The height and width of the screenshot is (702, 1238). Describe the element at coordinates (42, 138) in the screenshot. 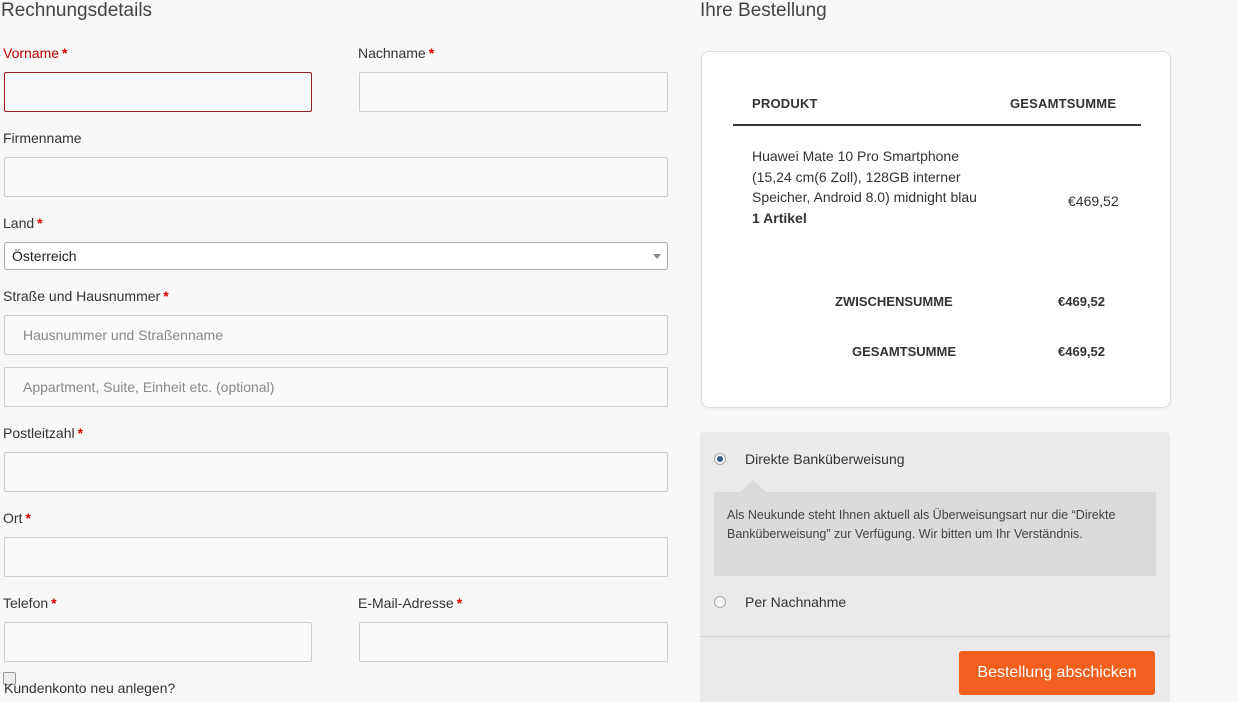

I see `company-label: Firmenname` at that location.